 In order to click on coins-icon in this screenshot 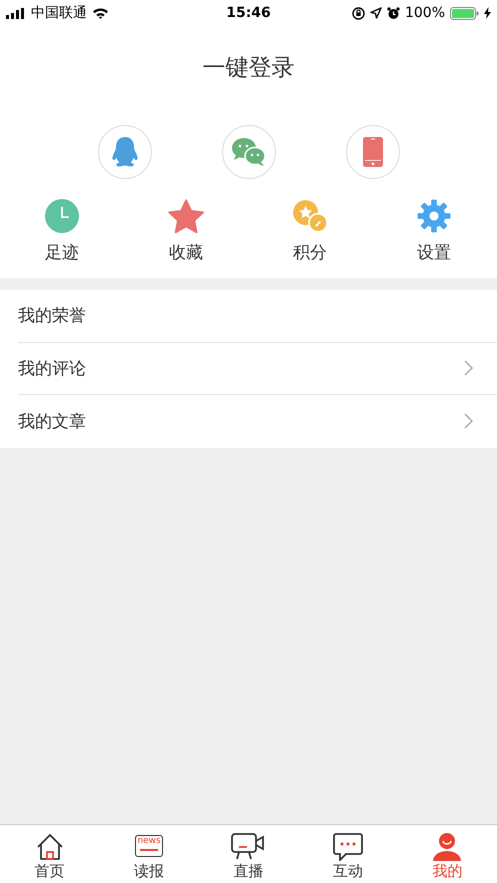, I will do `click(310, 216)`.